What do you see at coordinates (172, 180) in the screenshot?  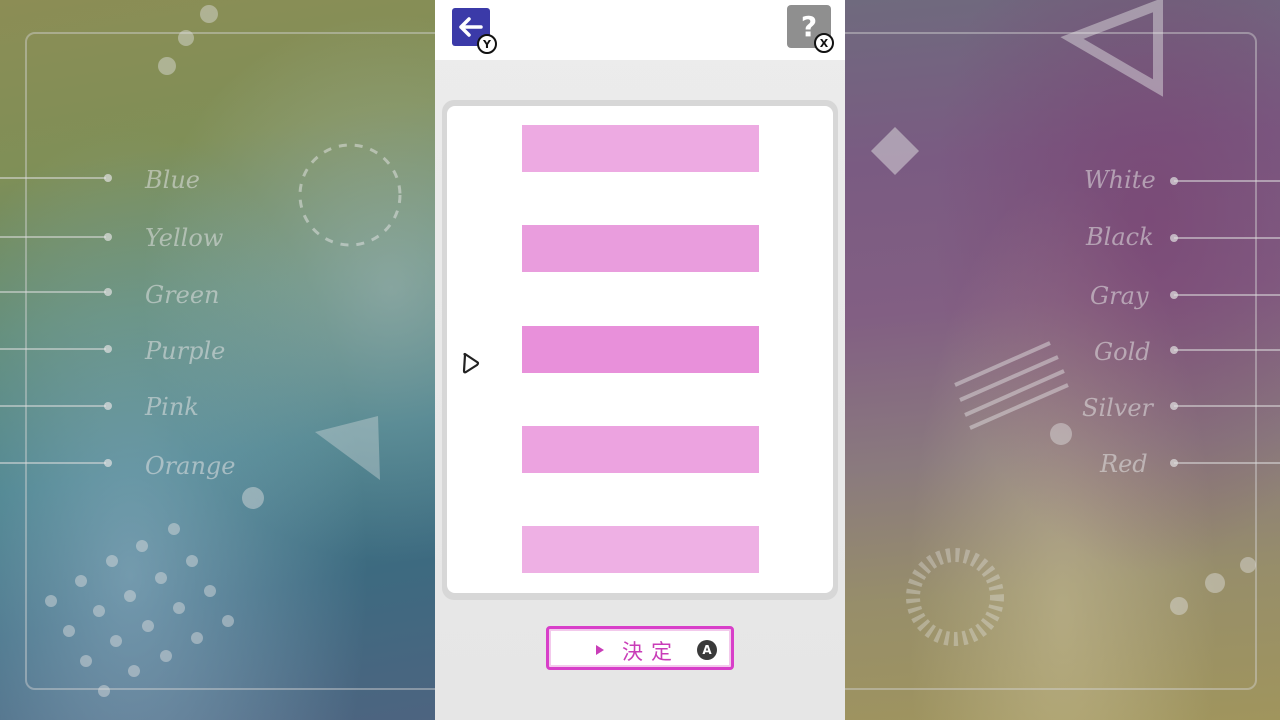 I see `color-label-blue: Blue` at bounding box center [172, 180].